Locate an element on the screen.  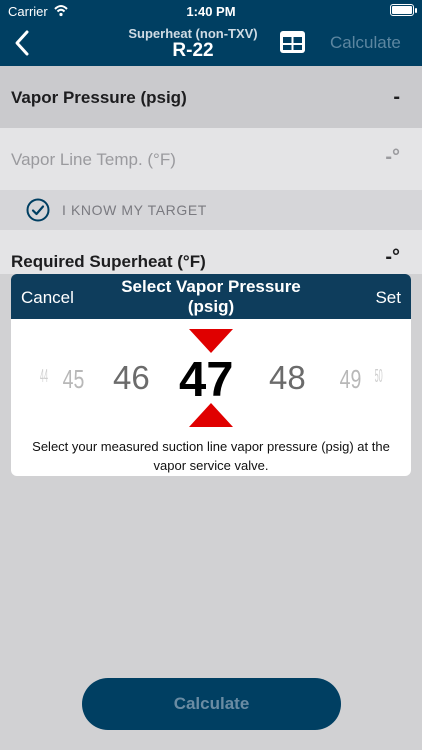
selection-arrow-up-icon is located at coordinates (211, 415).